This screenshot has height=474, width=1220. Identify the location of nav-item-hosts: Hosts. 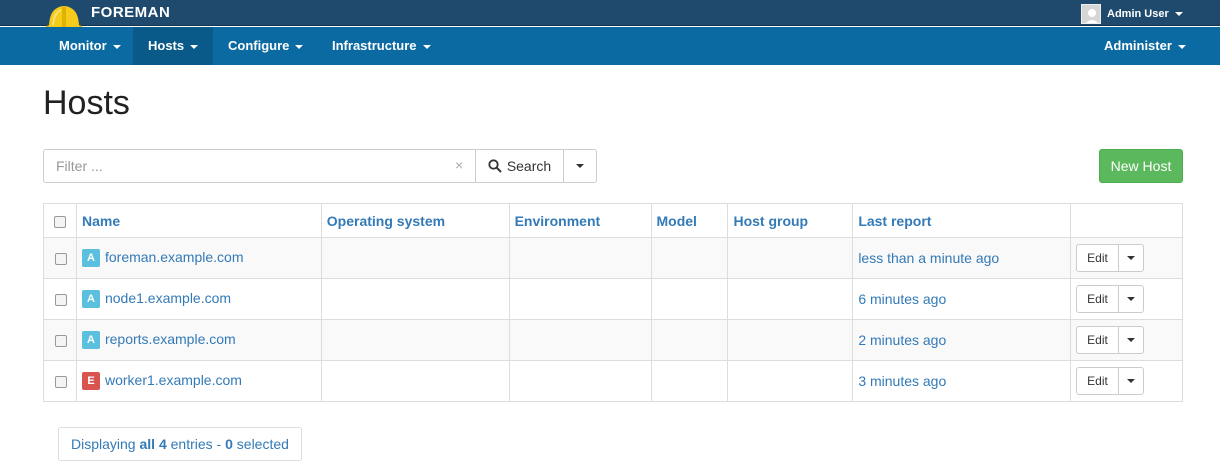
(173, 46).